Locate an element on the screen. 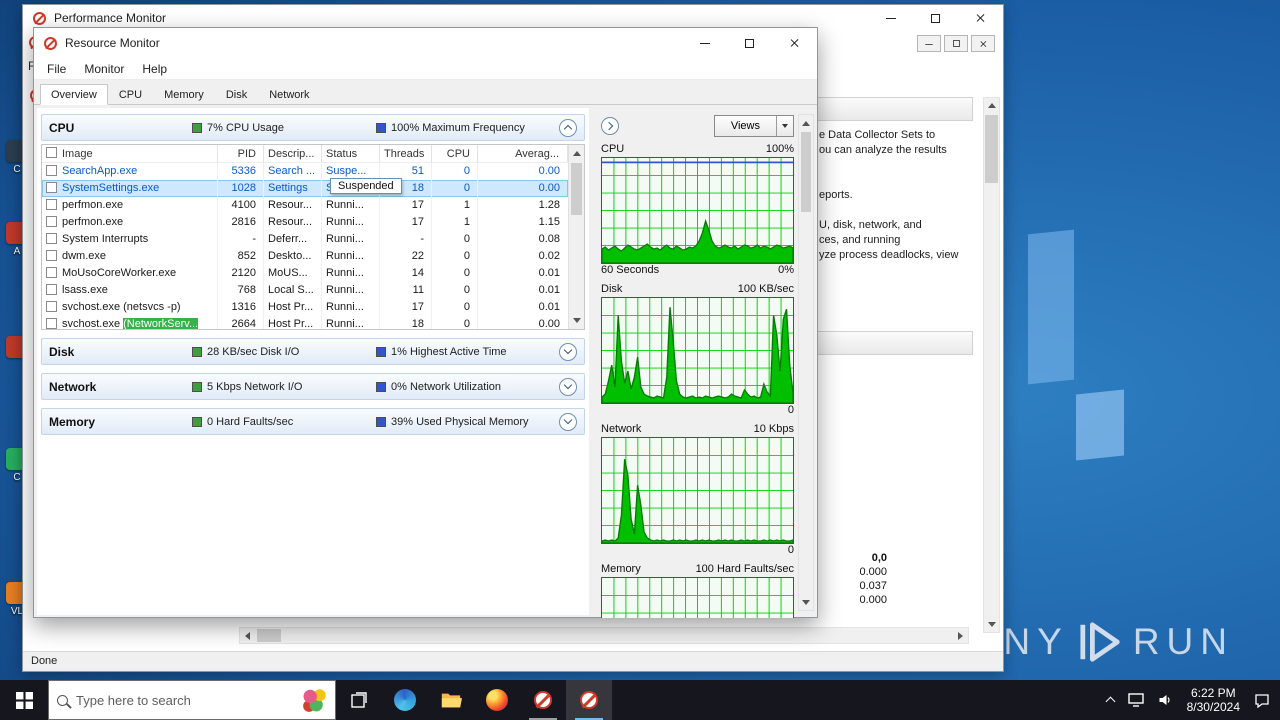 Image resolution: width=1280 pixels, height=720 pixels. tab-cpu: CPU is located at coordinates (130, 94).